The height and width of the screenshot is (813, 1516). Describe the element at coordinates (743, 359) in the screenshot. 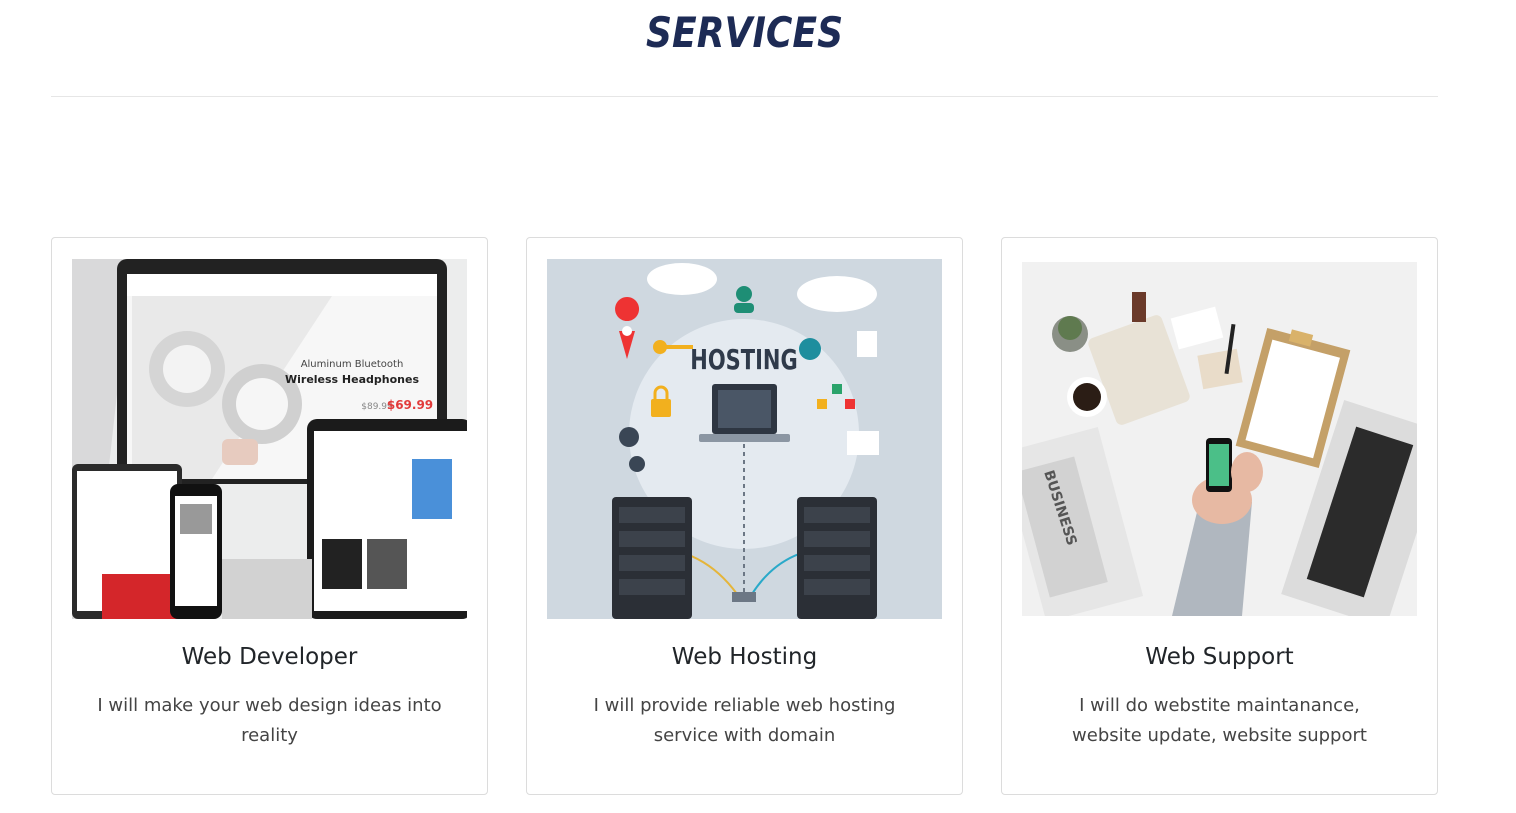

I see `image-hosting-label: HOSTING` at that location.